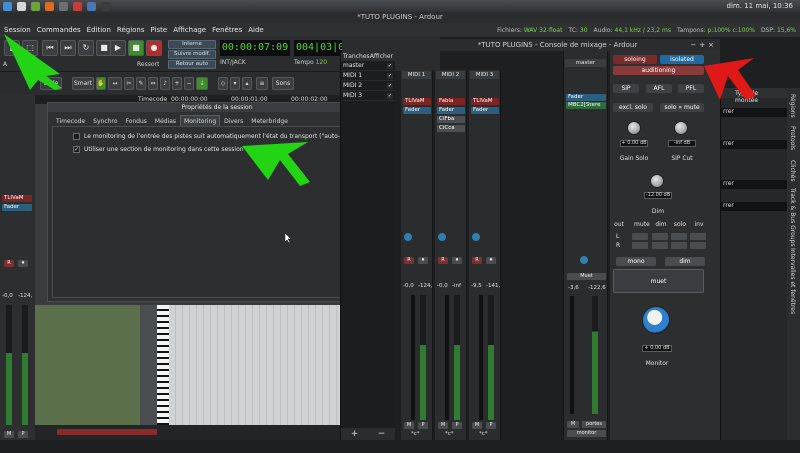  Describe the element at coordinates (450, 75) in the screenshot. I see `strip-name: MIDI 2` at that location.